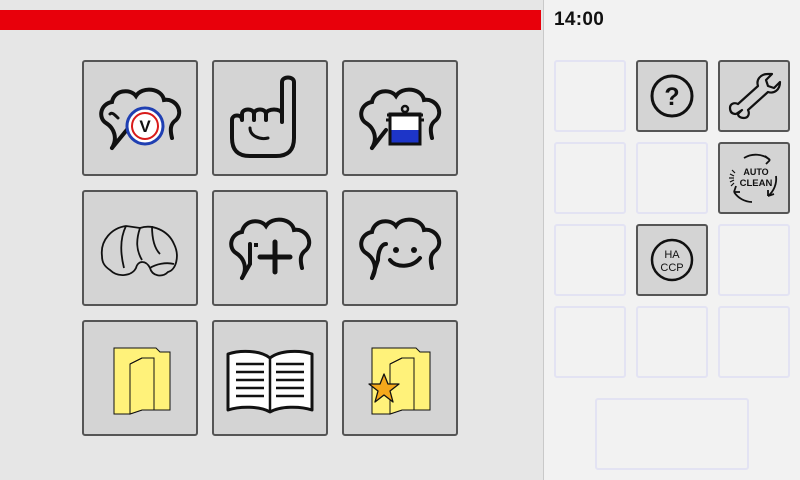 The width and height of the screenshot is (800, 480). I want to click on programs-folder-button, so click(140, 378).